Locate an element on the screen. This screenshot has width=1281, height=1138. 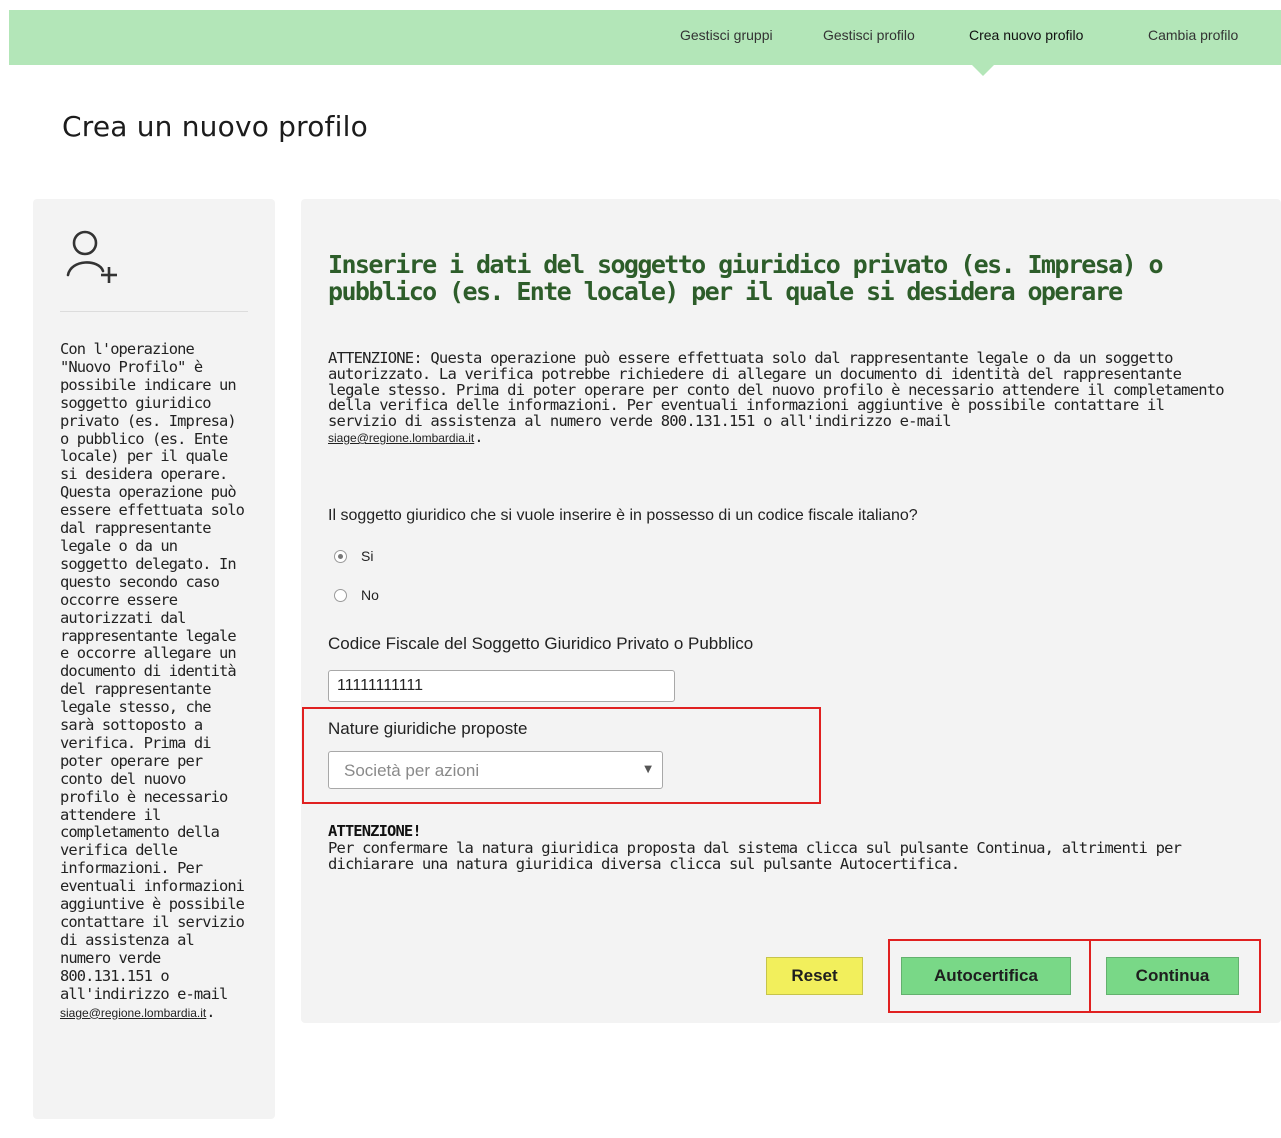
reset-button: Reset is located at coordinates (814, 976).